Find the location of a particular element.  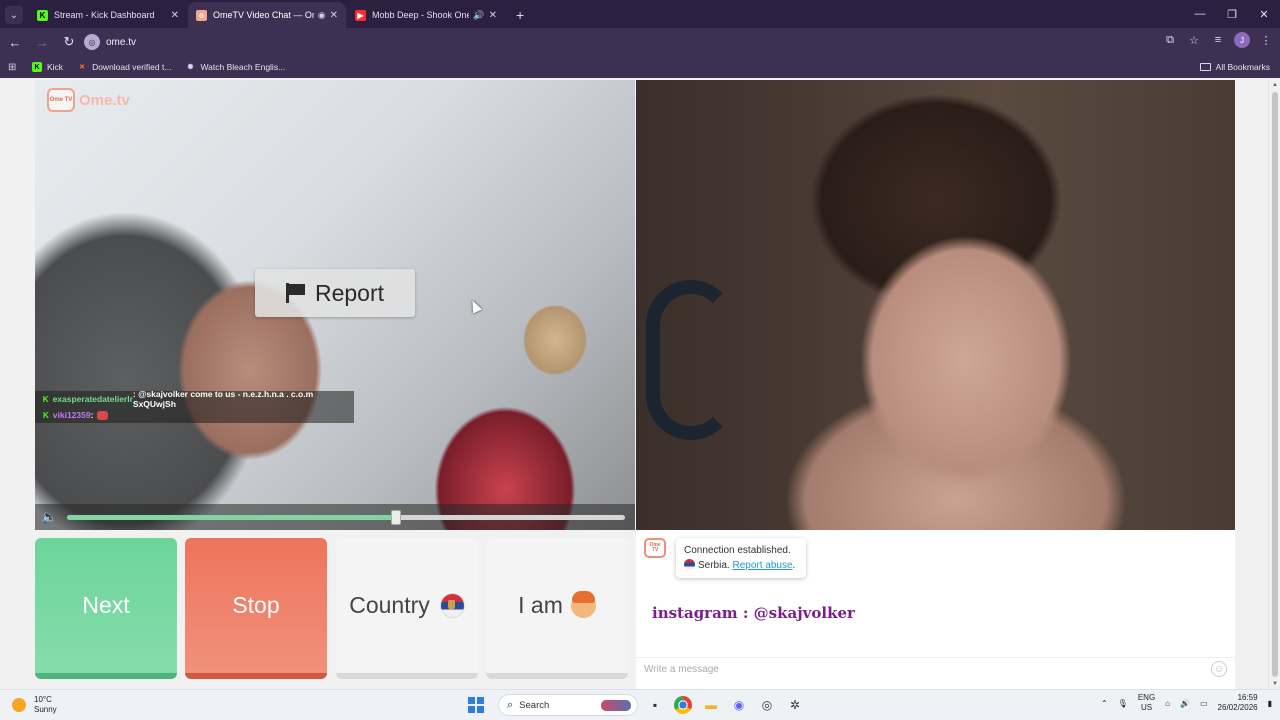

window-controls: — ❐ ✕ is located at coordinates (1232, 14).